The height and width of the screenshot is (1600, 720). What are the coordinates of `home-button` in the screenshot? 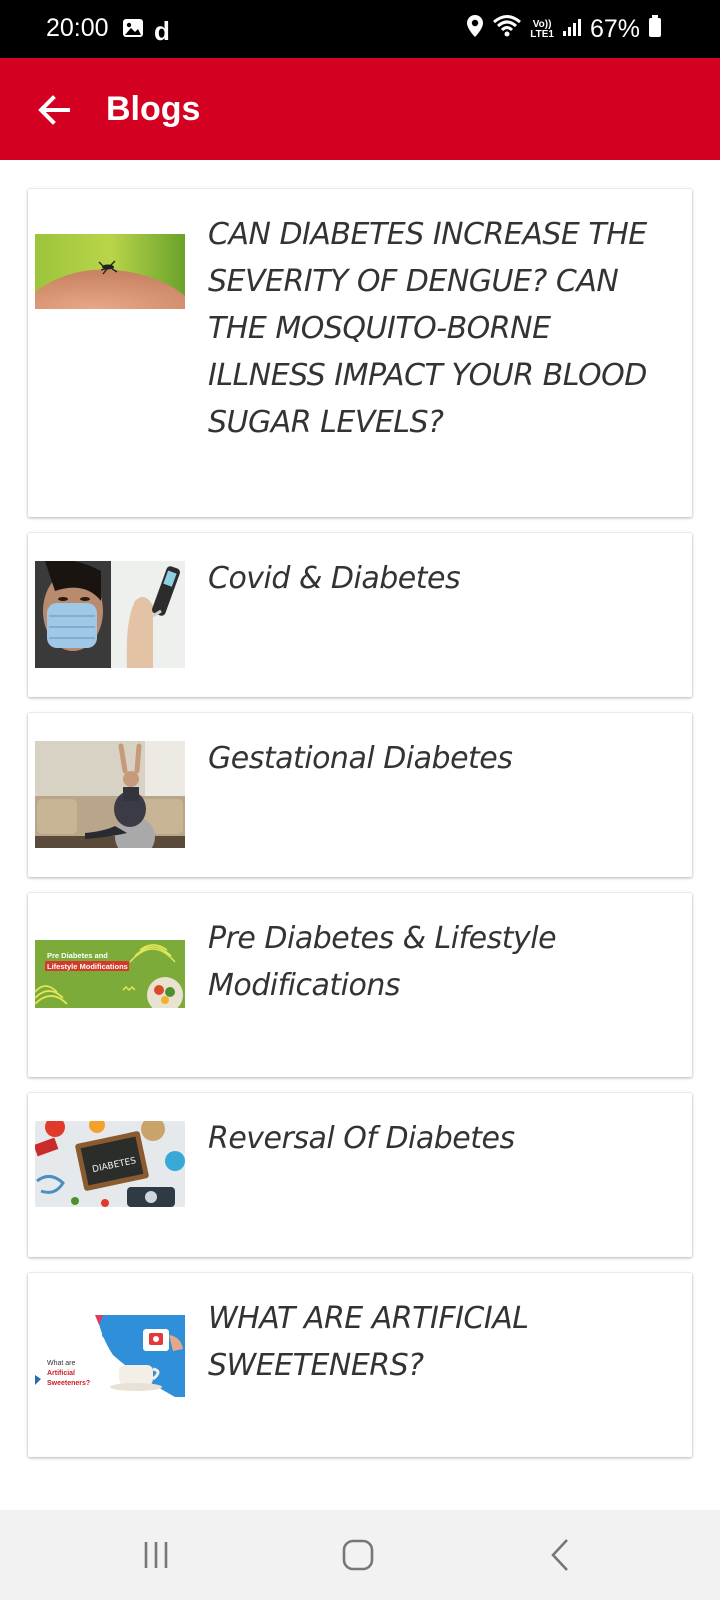 It's located at (358, 1555).